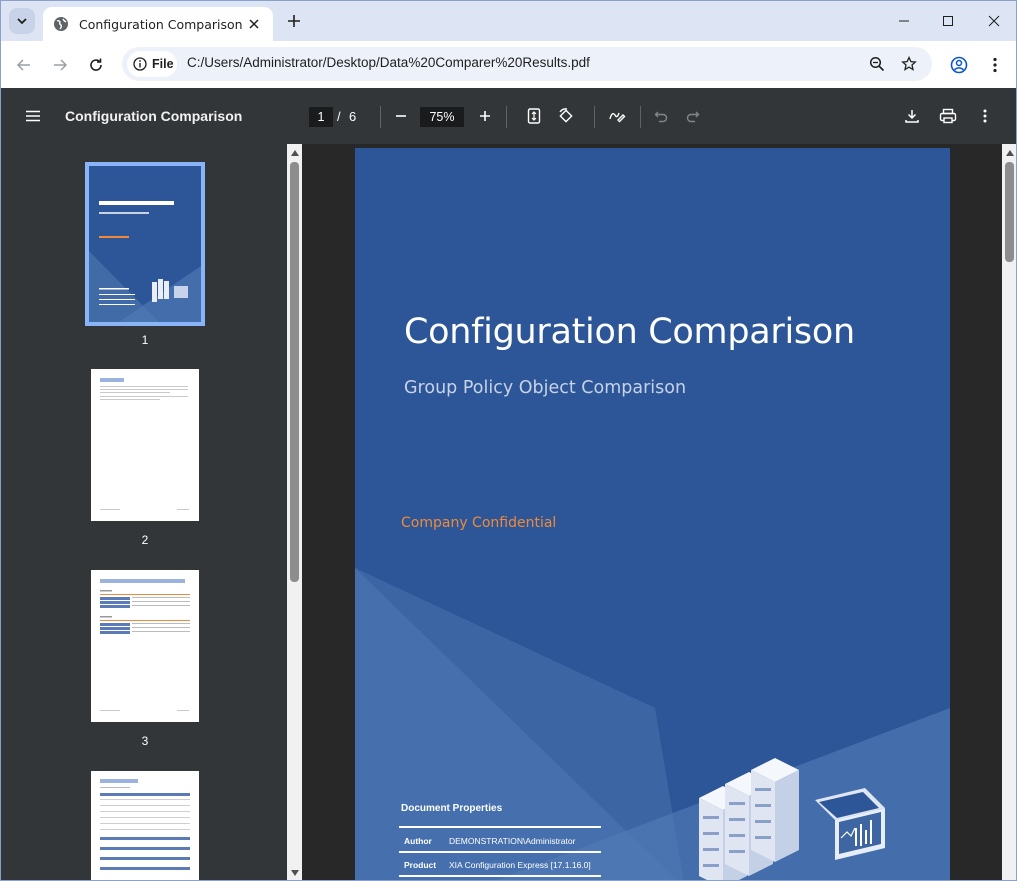 Image resolution: width=1017 pixels, height=881 pixels. I want to click on properties-heading: Document Properties, so click(452, 808).